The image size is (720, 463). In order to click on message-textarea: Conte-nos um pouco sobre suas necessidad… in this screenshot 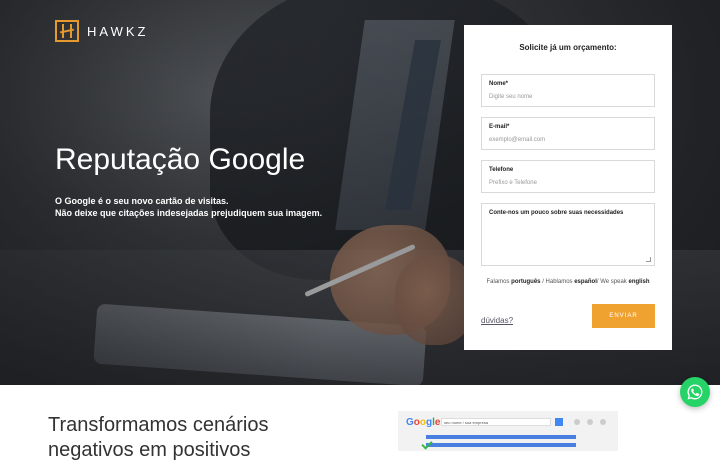, I will do `click(568, 234)`.